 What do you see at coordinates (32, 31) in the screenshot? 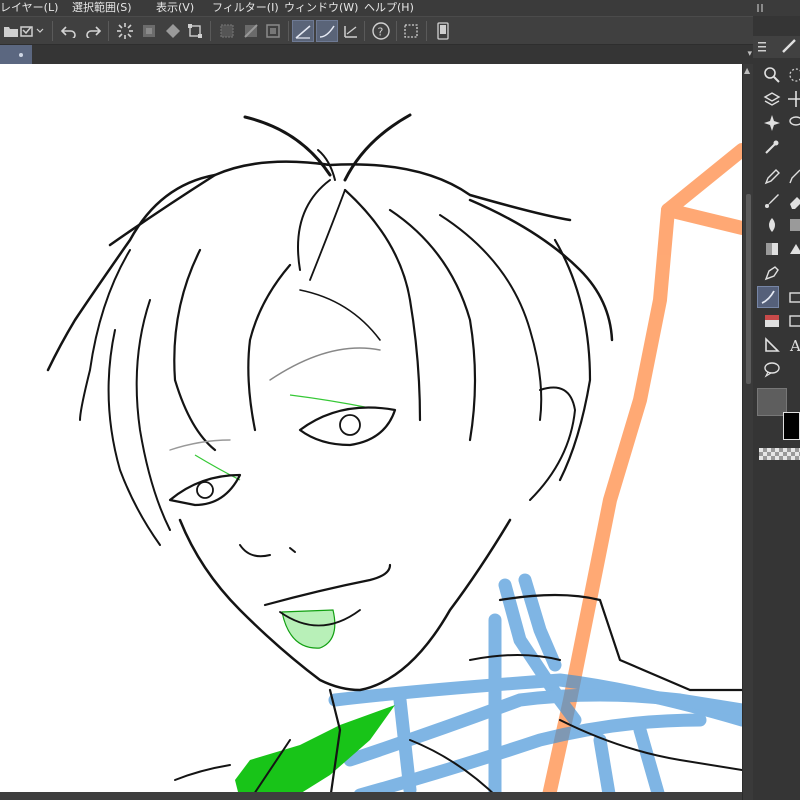
I see `save-icon` at bounding box center [32, 31].